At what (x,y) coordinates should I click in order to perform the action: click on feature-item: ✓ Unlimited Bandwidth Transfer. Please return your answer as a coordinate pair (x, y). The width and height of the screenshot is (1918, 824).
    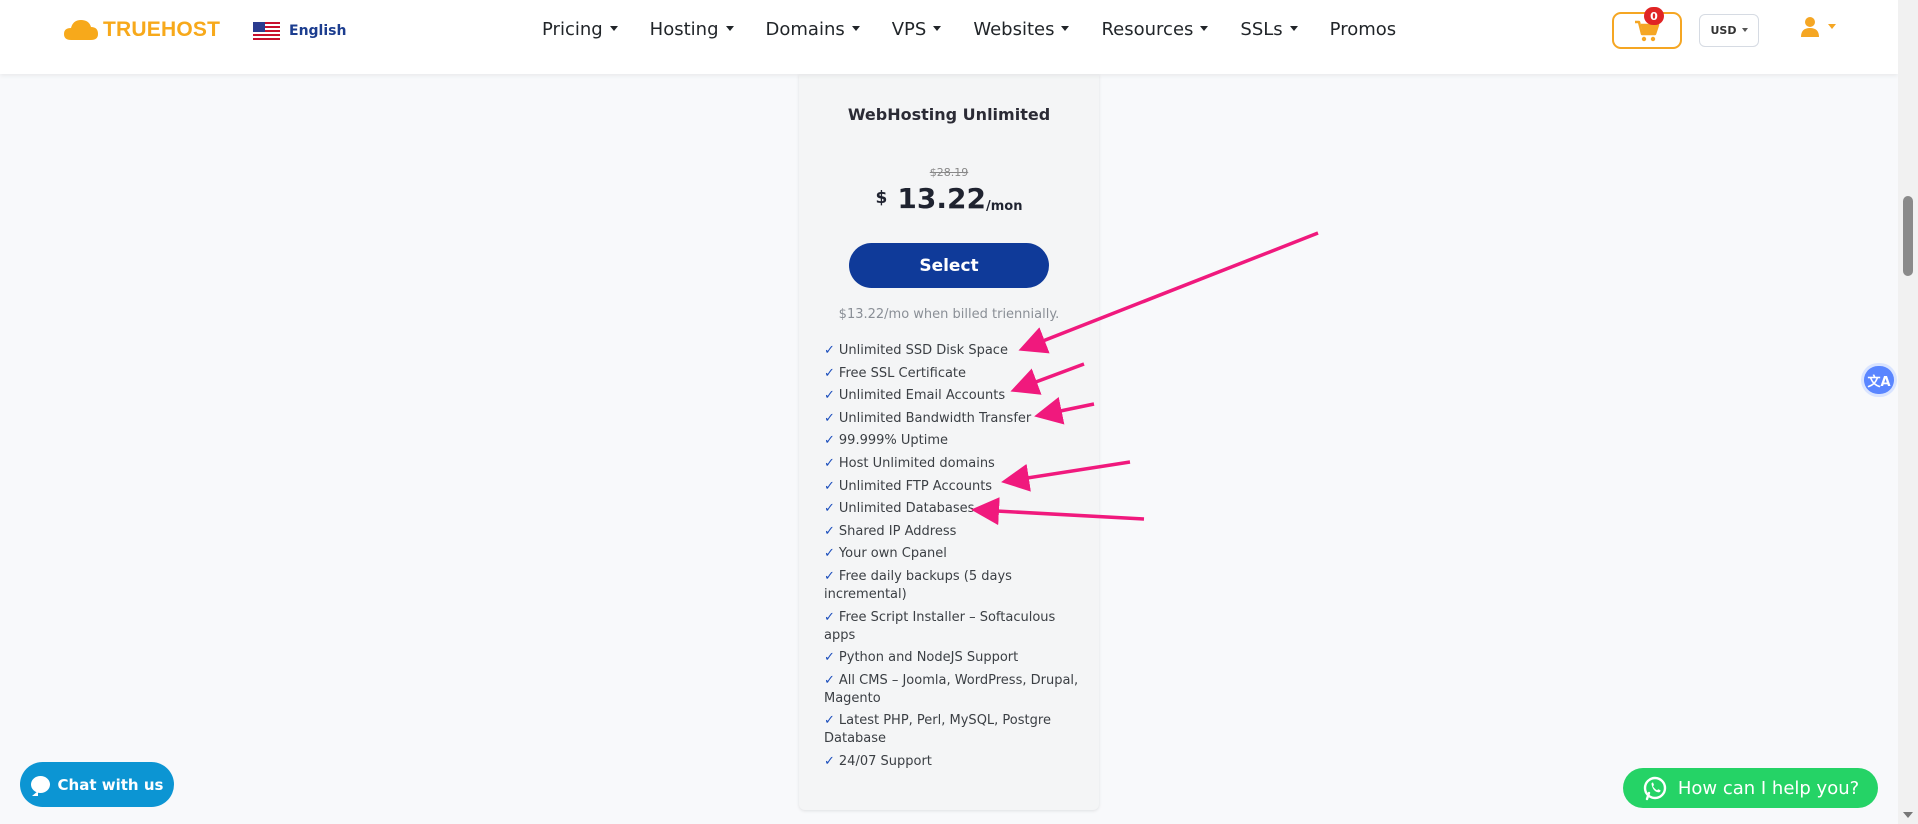
    Looking at the image, I should click on (955, 419).